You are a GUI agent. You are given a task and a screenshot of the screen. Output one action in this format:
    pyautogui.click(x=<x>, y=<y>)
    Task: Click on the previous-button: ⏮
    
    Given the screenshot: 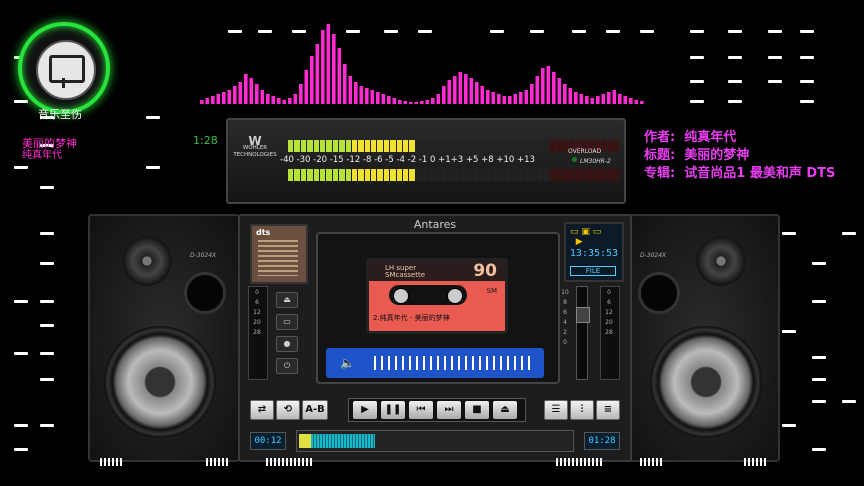 What is the action you would take?
    pyautogui.click(x=421, y=410)
    